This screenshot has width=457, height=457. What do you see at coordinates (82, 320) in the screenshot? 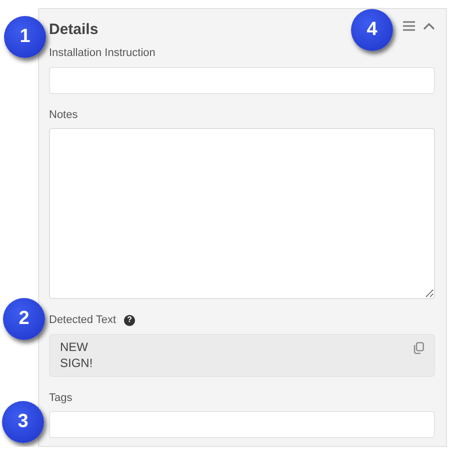
I see `field-label: Detected Text` at bounding box center [82, 320].